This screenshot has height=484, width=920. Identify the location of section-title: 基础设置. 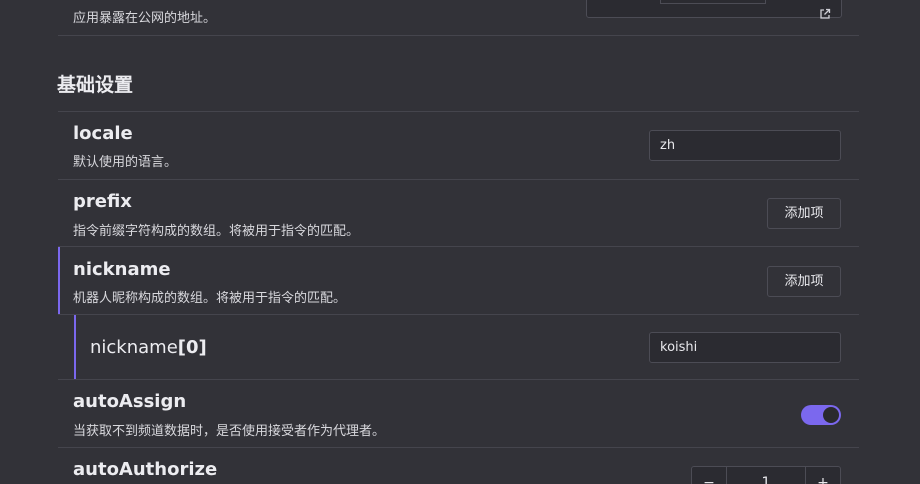
(95, 85).